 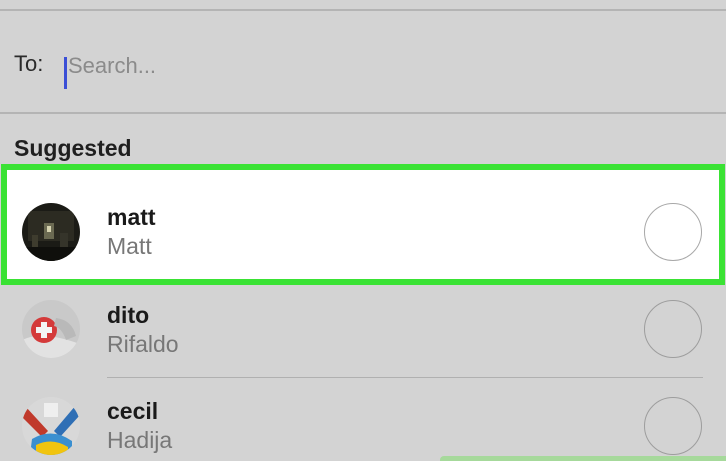 What do you see at coordinates (583, 458) in the screenshot?
I see `bottom-action-bar-edge` at bounding box center [583, 458].